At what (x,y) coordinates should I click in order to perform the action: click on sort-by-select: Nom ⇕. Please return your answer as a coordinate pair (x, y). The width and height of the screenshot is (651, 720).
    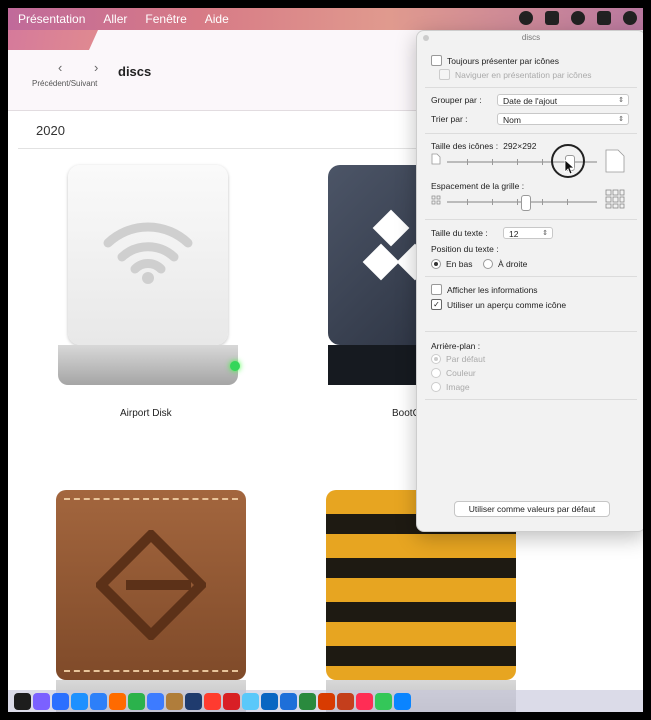
    Looking at the image, I should click on (563, 119).